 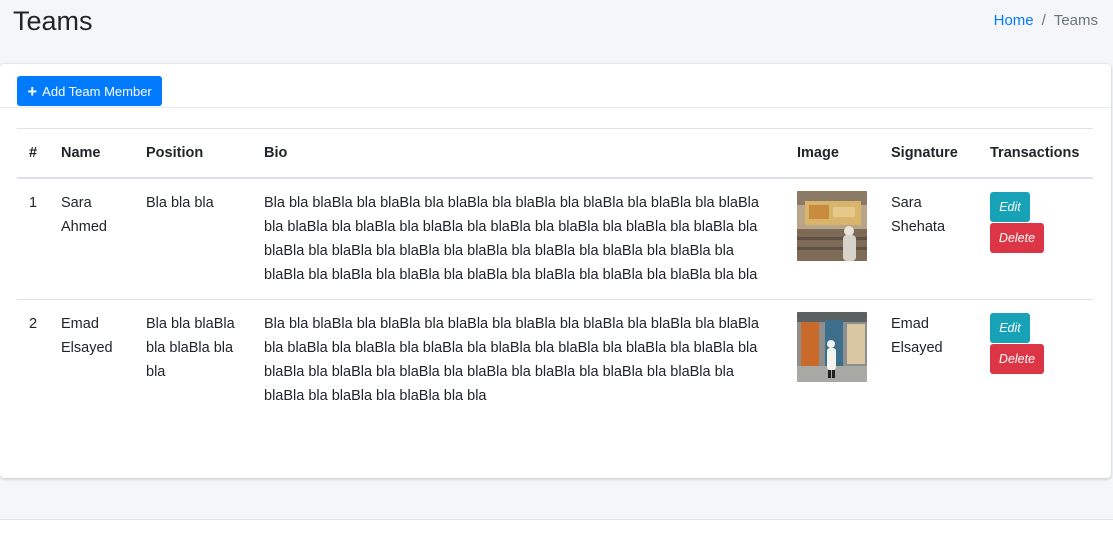 What do you see at coordinates (928, 153) in the screenshot?
I see `column-header-signature: Signature` at bounding box center [928, 153].